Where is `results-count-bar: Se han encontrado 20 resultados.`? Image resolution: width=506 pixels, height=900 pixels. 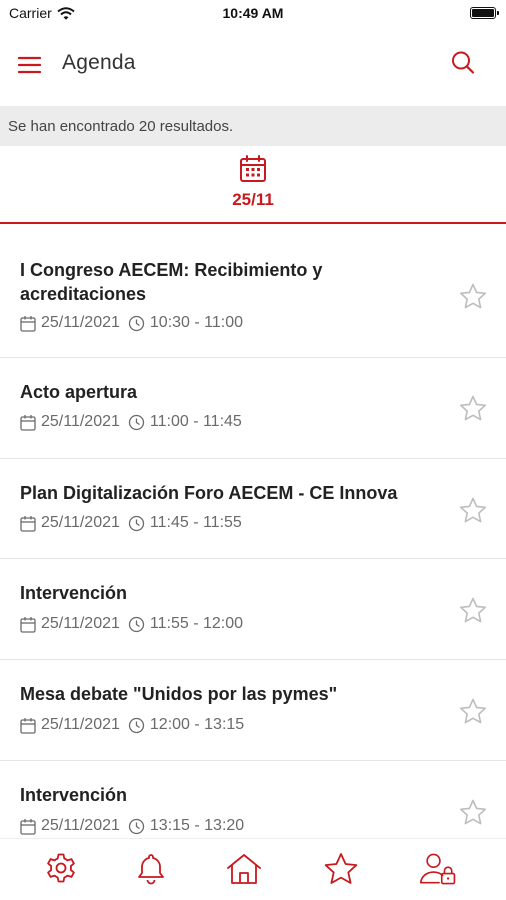
results-count-bar: Se han encontrado 20 resultados. is located at coordinates (253, 126).